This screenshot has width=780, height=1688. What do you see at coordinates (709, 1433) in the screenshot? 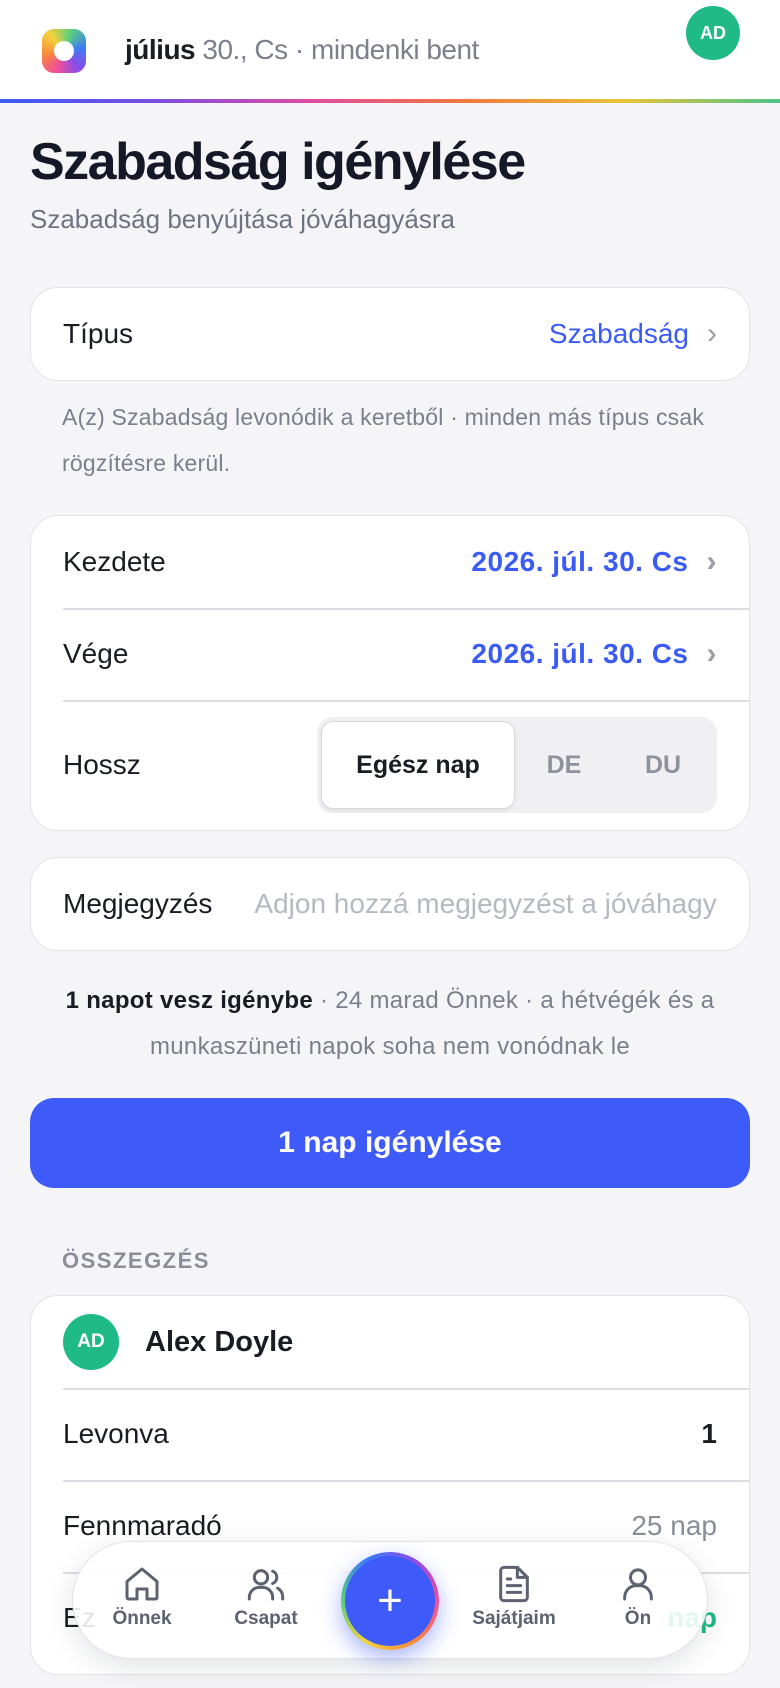
I see `summary-deducted-value: 1` at bounding box center [709, 1433].